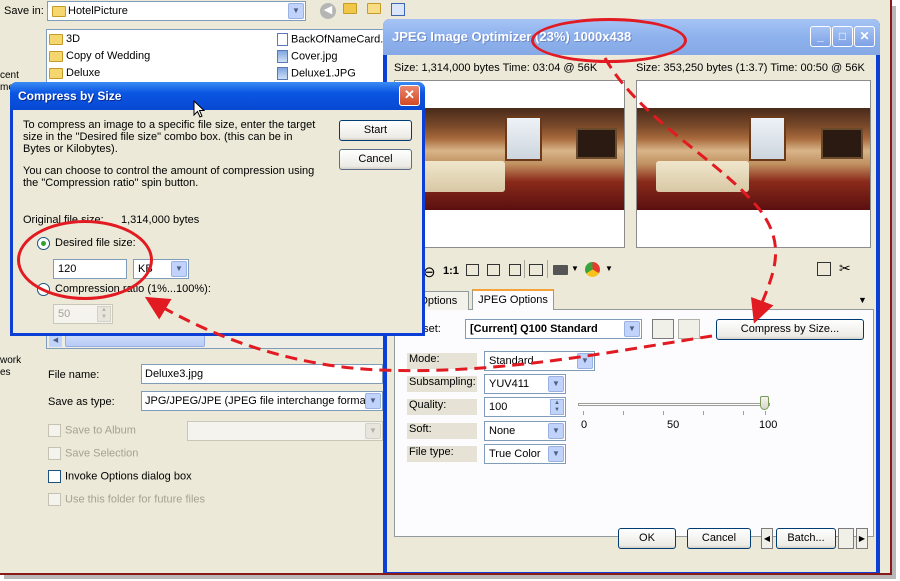 The height and width of the screenshot is (581, 900). I want to click on arrow-to-compress-button, so click(690, 190).